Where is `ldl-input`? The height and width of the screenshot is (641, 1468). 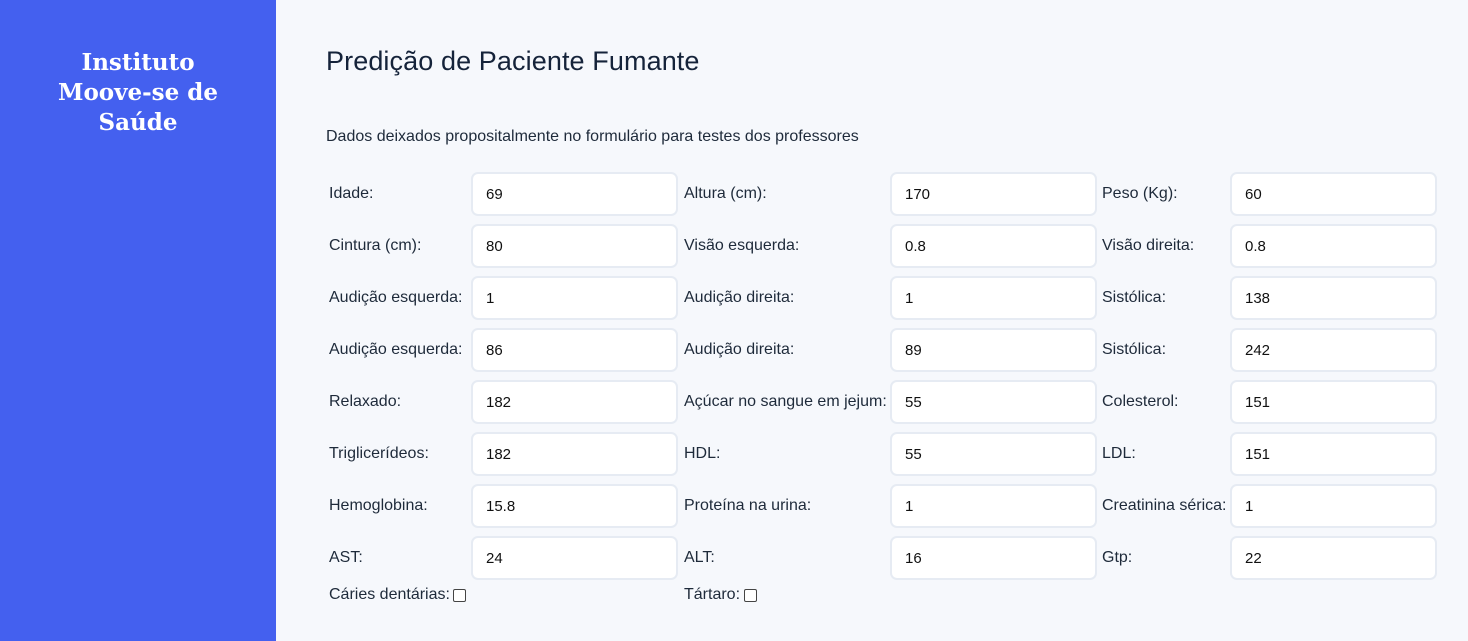
ldl-input is located at coordinates (1333, 454).